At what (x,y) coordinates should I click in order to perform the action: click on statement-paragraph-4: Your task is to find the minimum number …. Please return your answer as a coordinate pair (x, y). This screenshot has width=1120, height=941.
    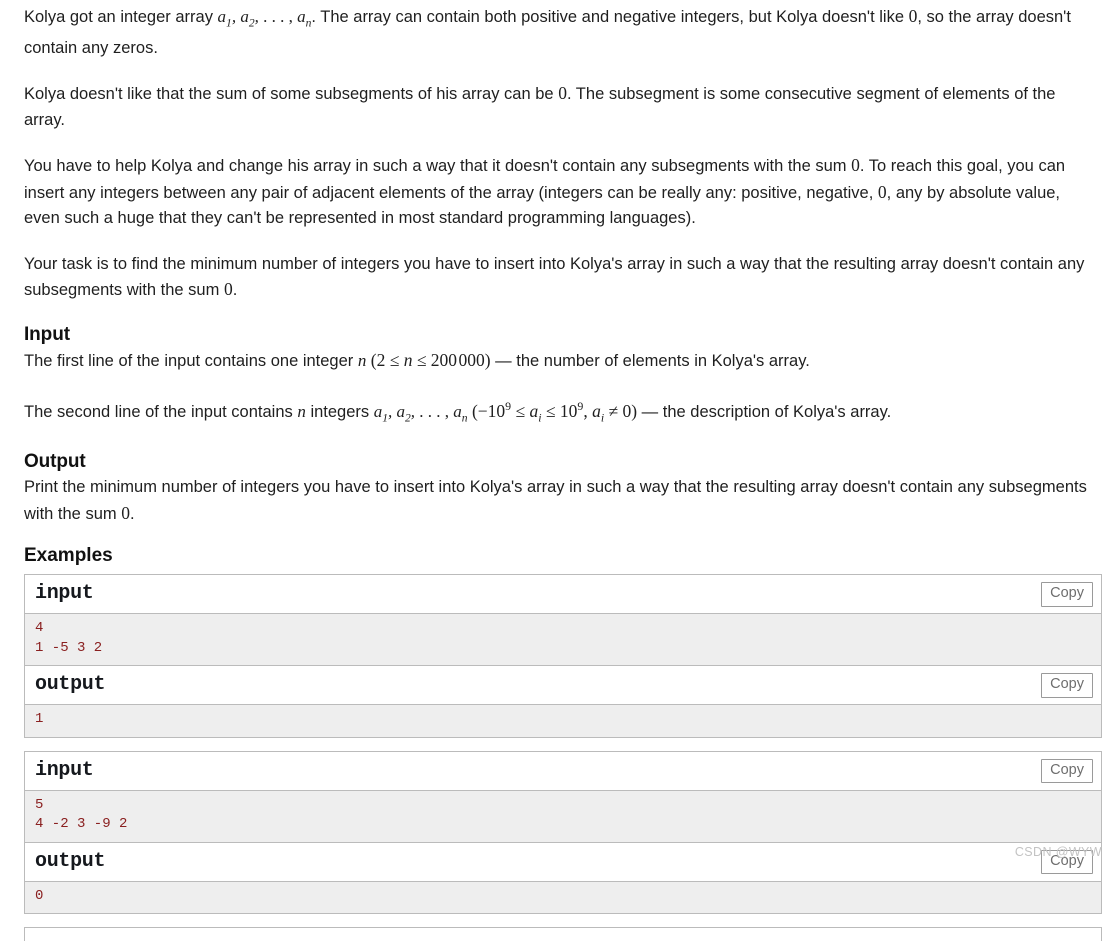
    Looking at the image, I should click on (561, 278).